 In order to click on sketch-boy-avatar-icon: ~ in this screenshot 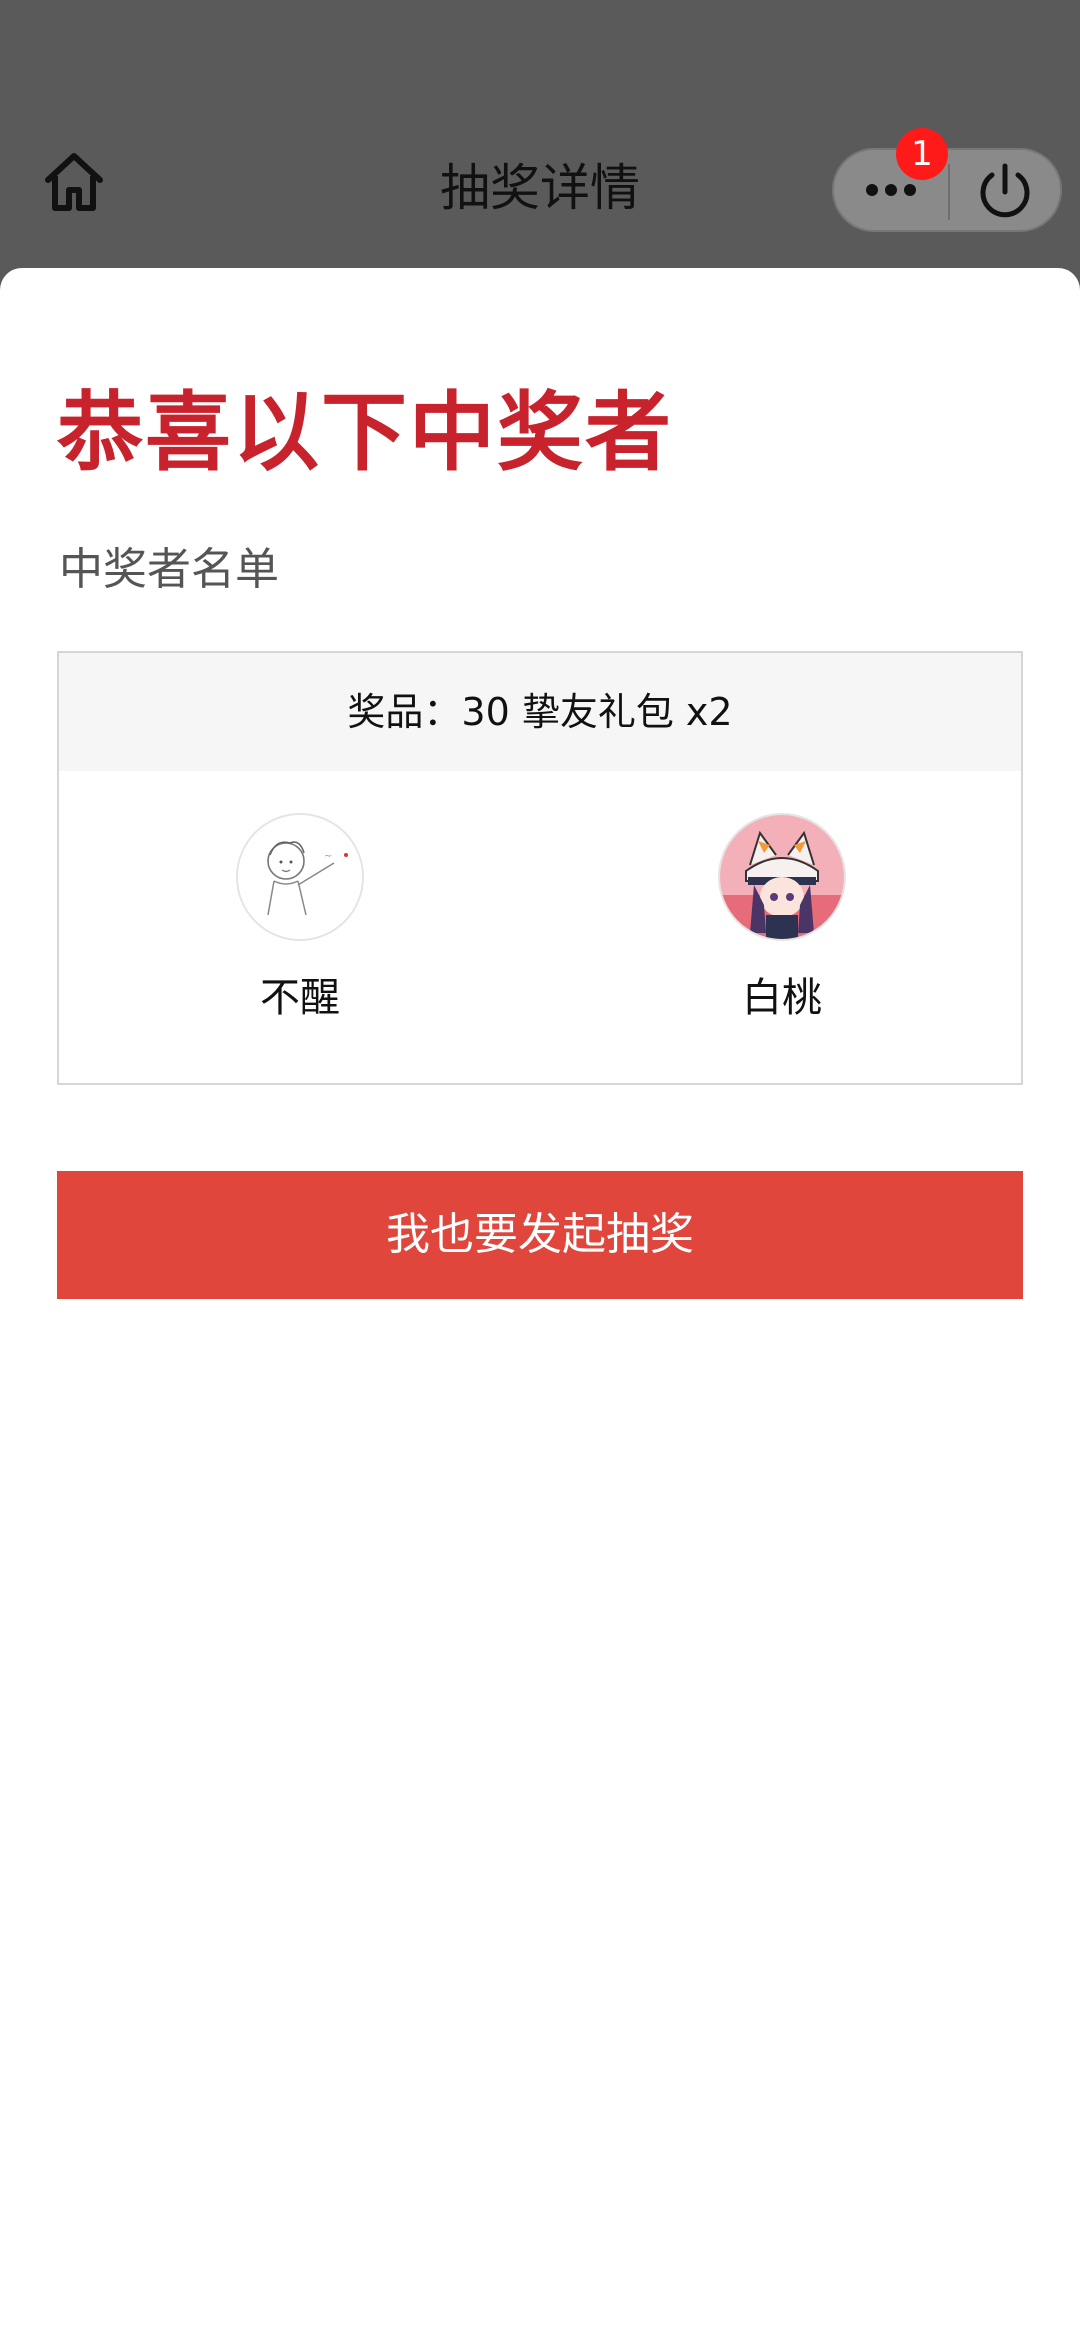, I will do `click(300, 877)`.